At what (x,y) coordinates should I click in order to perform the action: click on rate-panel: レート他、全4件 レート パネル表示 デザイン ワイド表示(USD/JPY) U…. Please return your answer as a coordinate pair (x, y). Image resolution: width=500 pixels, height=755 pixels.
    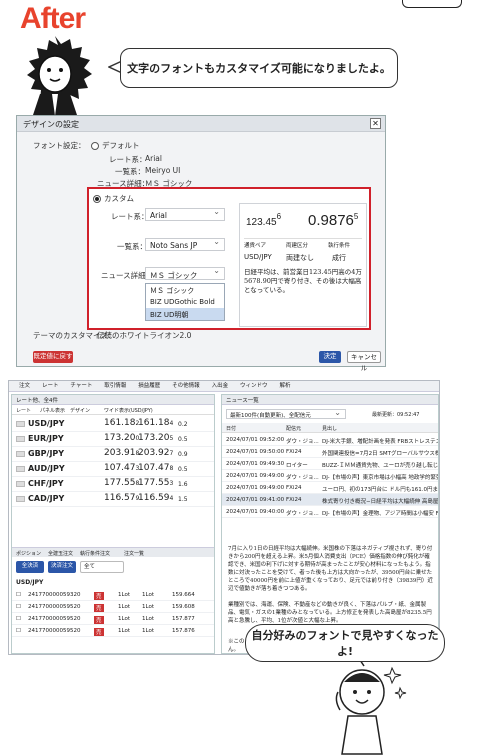
    Looking at the image, I should click on (113, 524).